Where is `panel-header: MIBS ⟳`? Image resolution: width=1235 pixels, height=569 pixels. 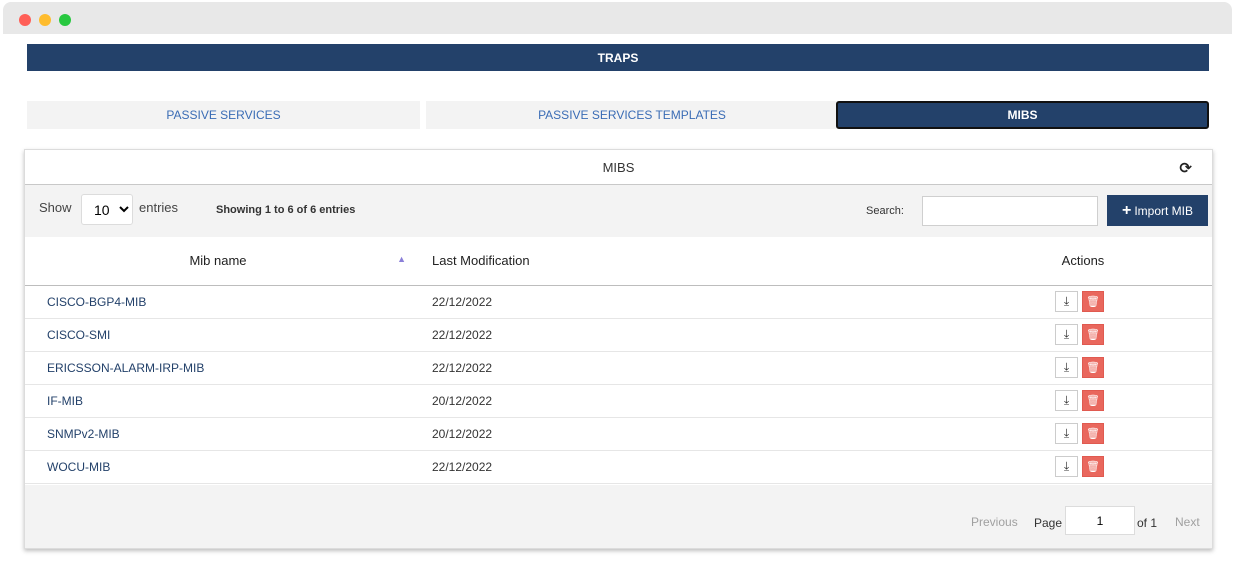
panel-header: MIBS ⟳ is located at coordinates (618, 167).